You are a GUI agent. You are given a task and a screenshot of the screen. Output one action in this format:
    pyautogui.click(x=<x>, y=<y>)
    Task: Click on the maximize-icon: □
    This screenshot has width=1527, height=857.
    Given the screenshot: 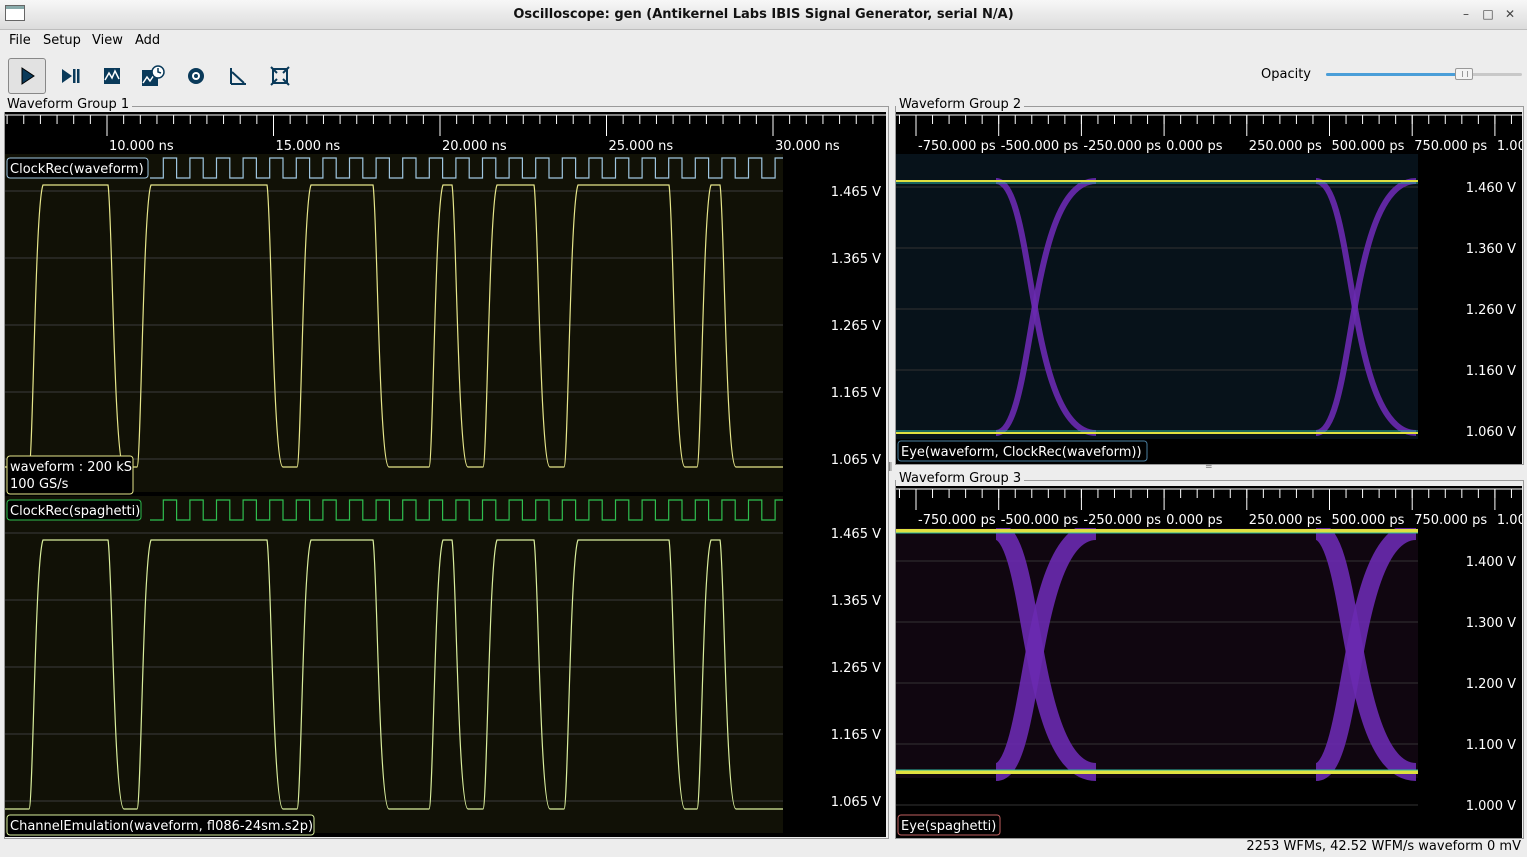 What is the action you would take?
    pyautogui.click(x=1488, y=14)
    